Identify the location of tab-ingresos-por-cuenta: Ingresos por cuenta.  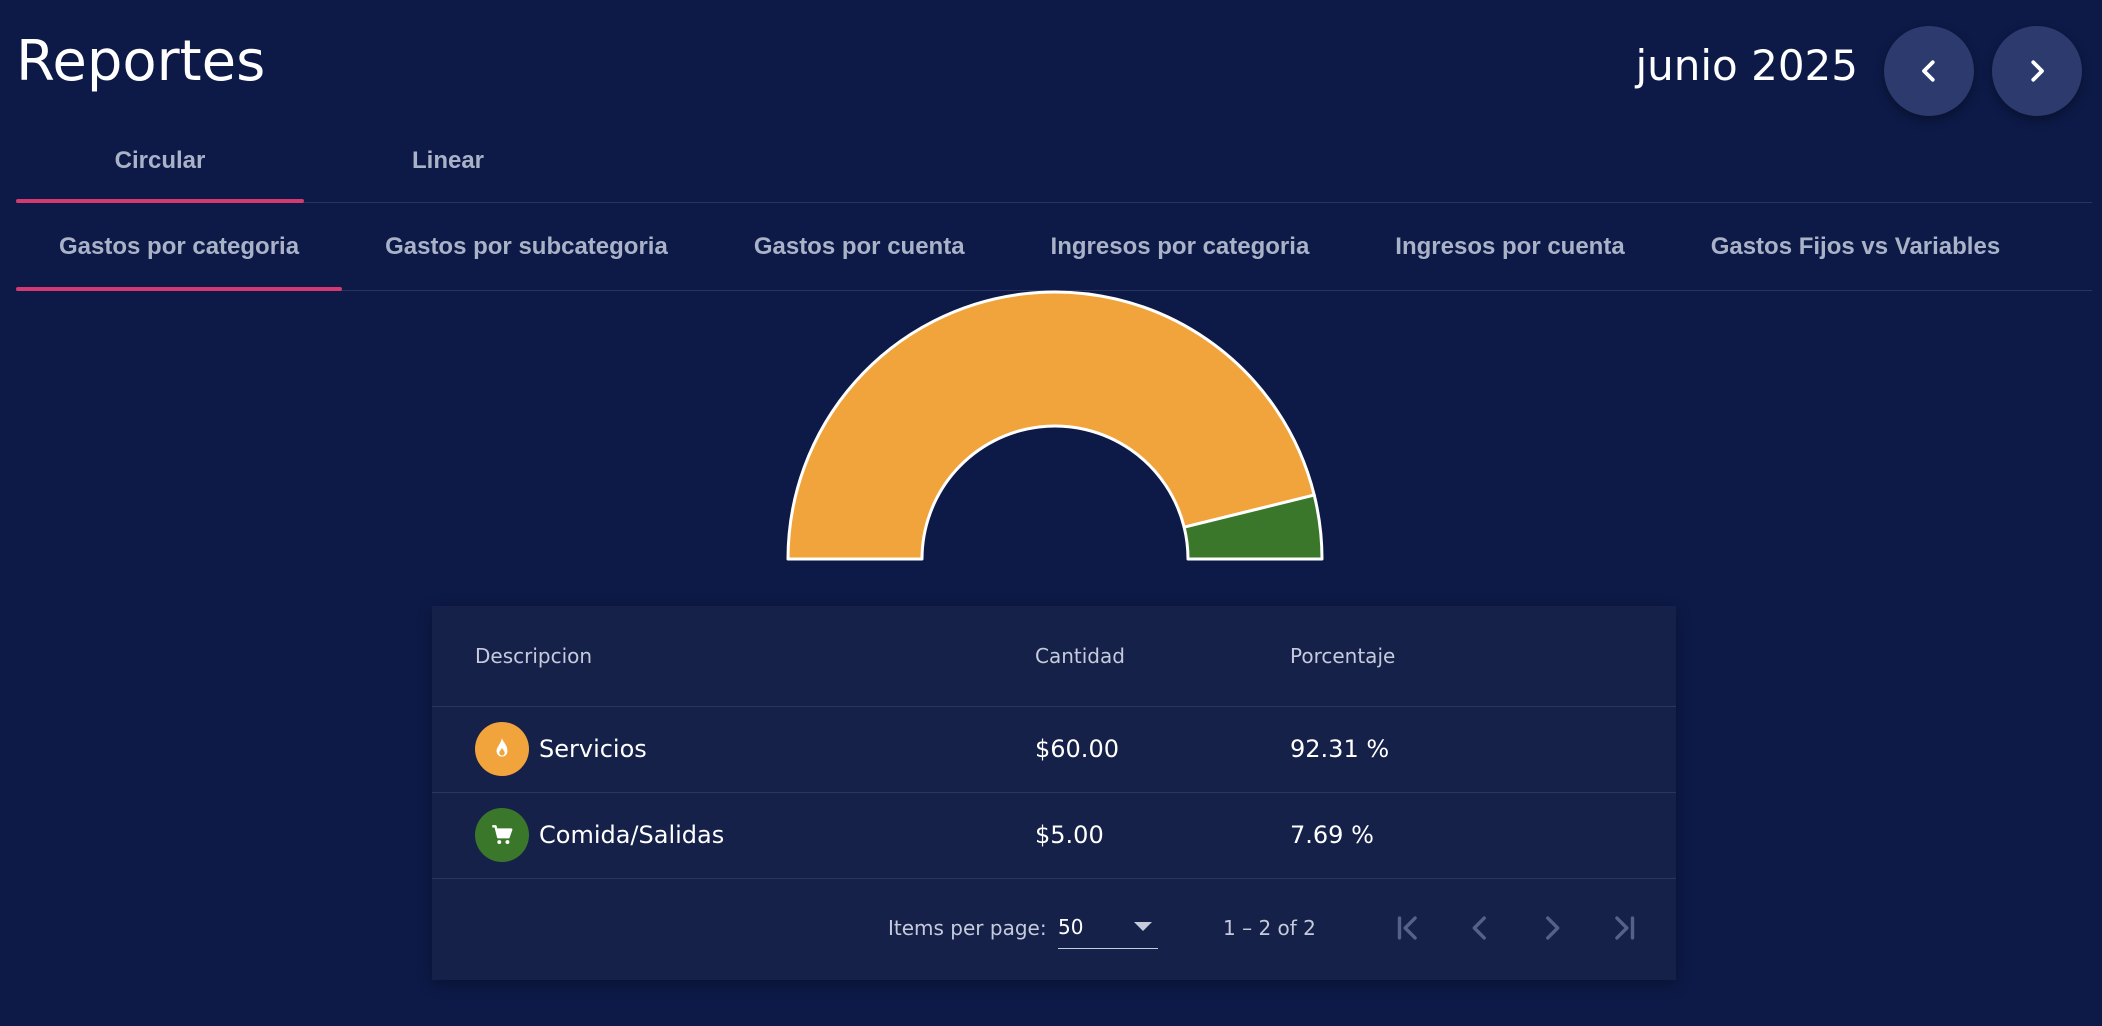
(1509, 247).